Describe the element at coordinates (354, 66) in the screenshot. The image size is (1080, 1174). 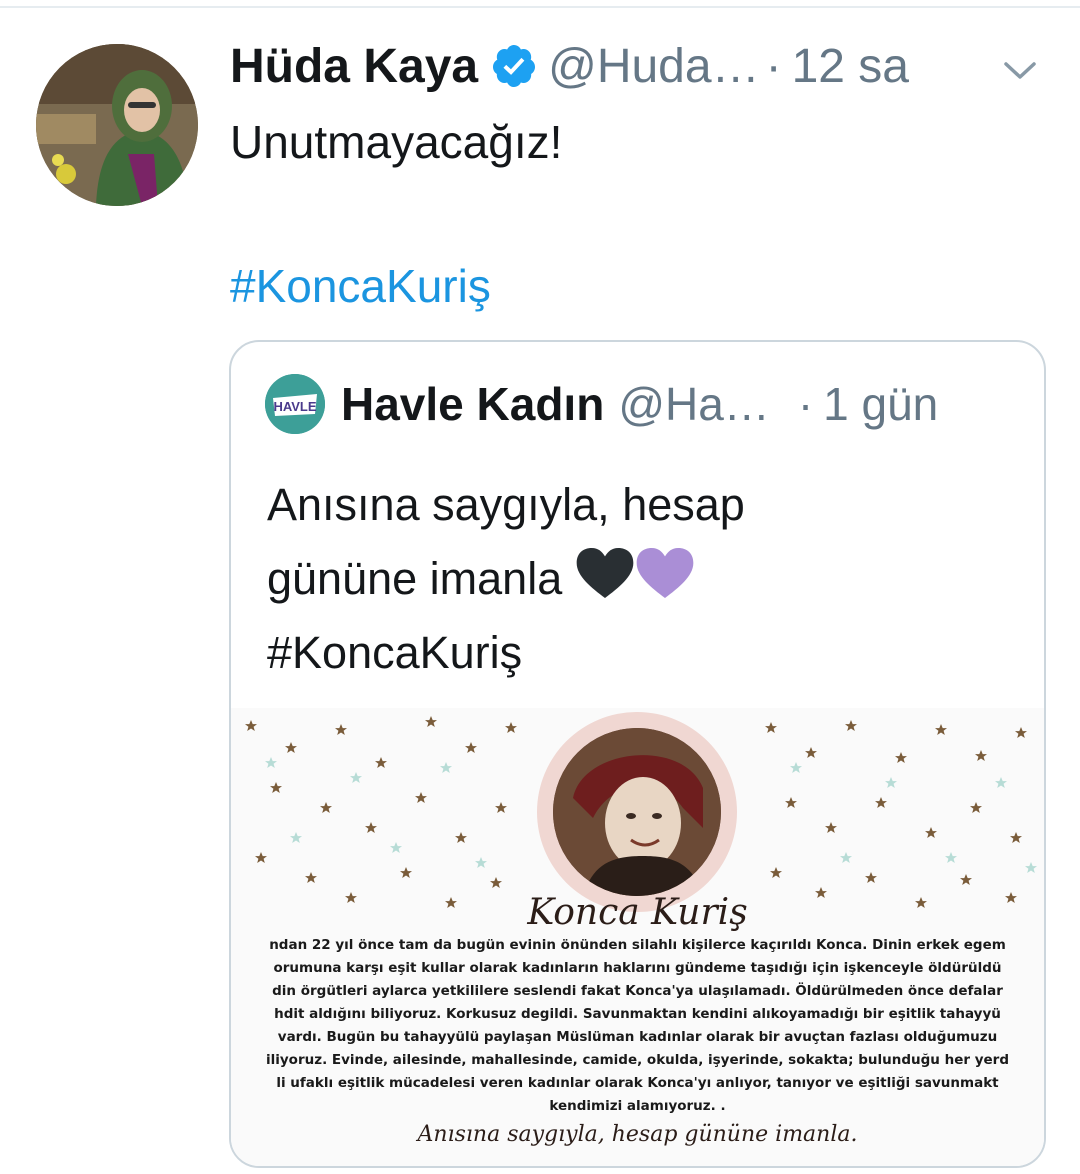
I see `author-name: Hüda Kaya` at that location.